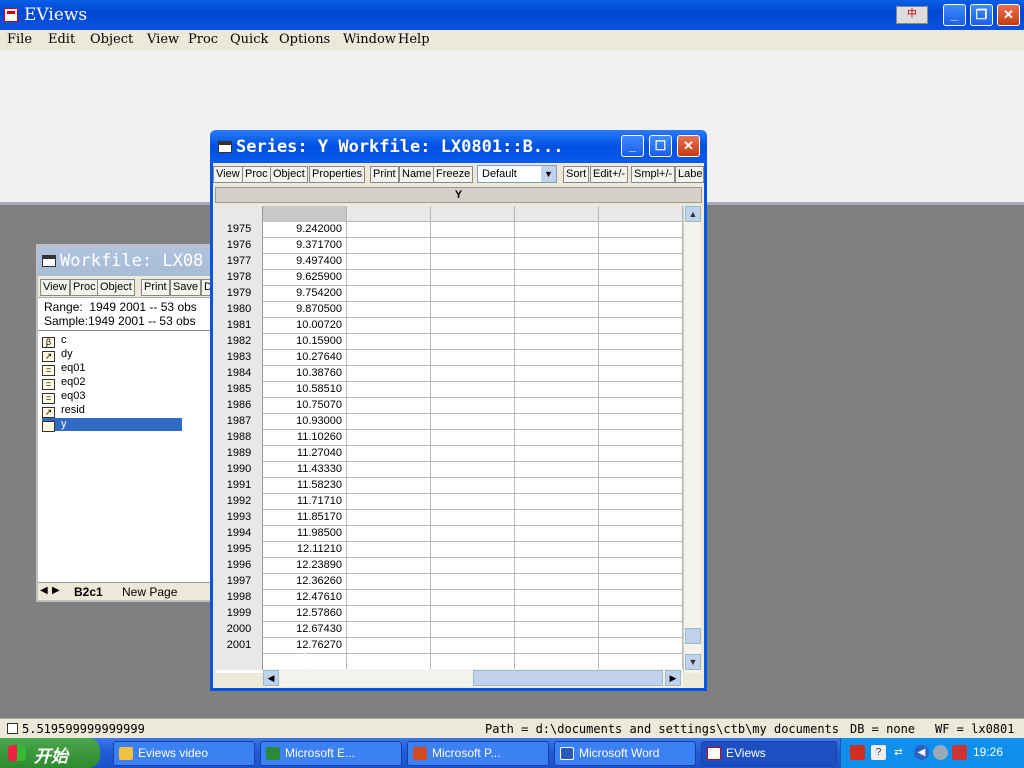 This screenshot has width=1024, height=768. Describe the element at coordinates (660, 146) in the screenshot. I see `series-maximize-button: ☐` at that location.